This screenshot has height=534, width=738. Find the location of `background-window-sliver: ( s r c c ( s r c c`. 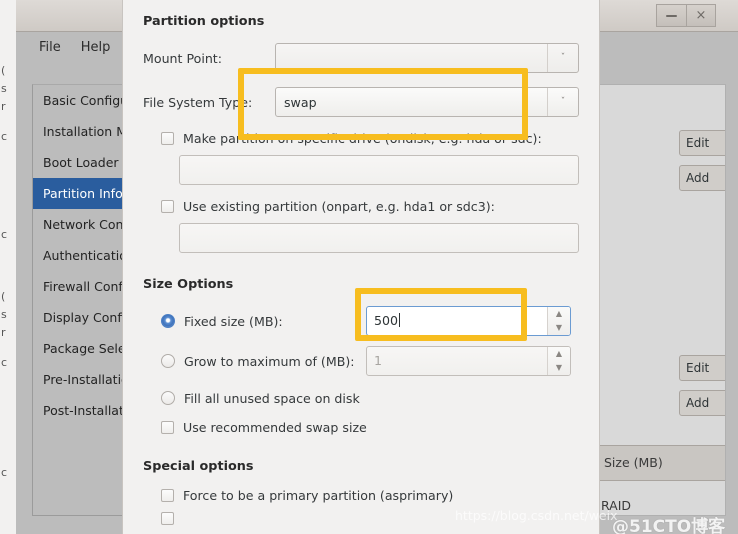

background-window-sliver: ( s r c c ( s r c c is located at coordinates (8, 267).